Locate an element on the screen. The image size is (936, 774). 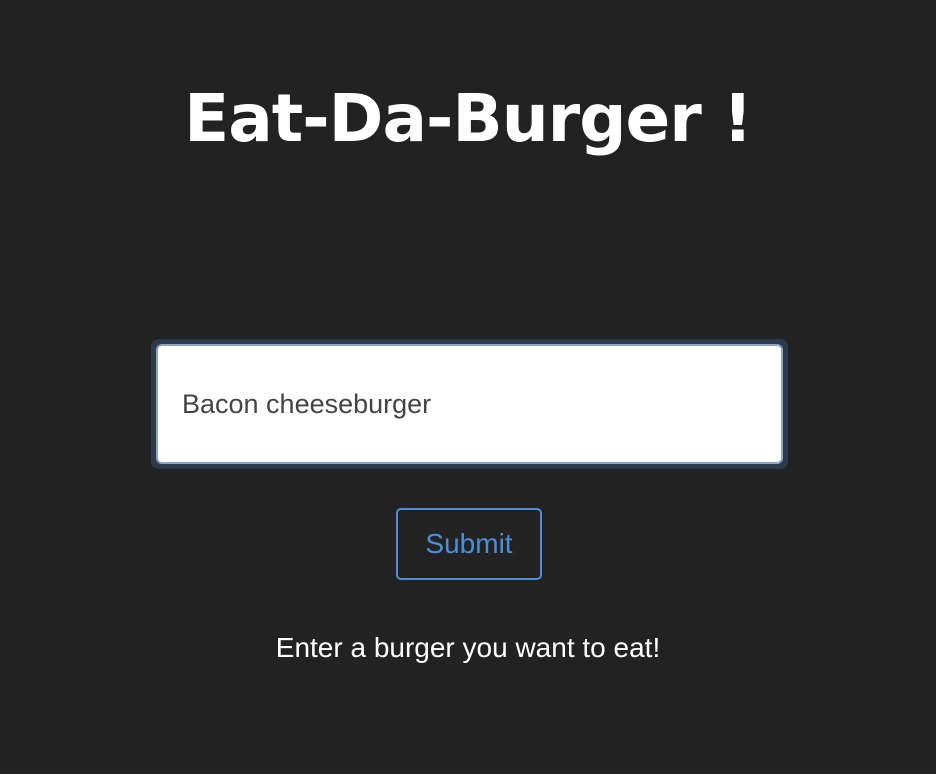
burger-input-focus-ring is located at coordinates (469, 404).